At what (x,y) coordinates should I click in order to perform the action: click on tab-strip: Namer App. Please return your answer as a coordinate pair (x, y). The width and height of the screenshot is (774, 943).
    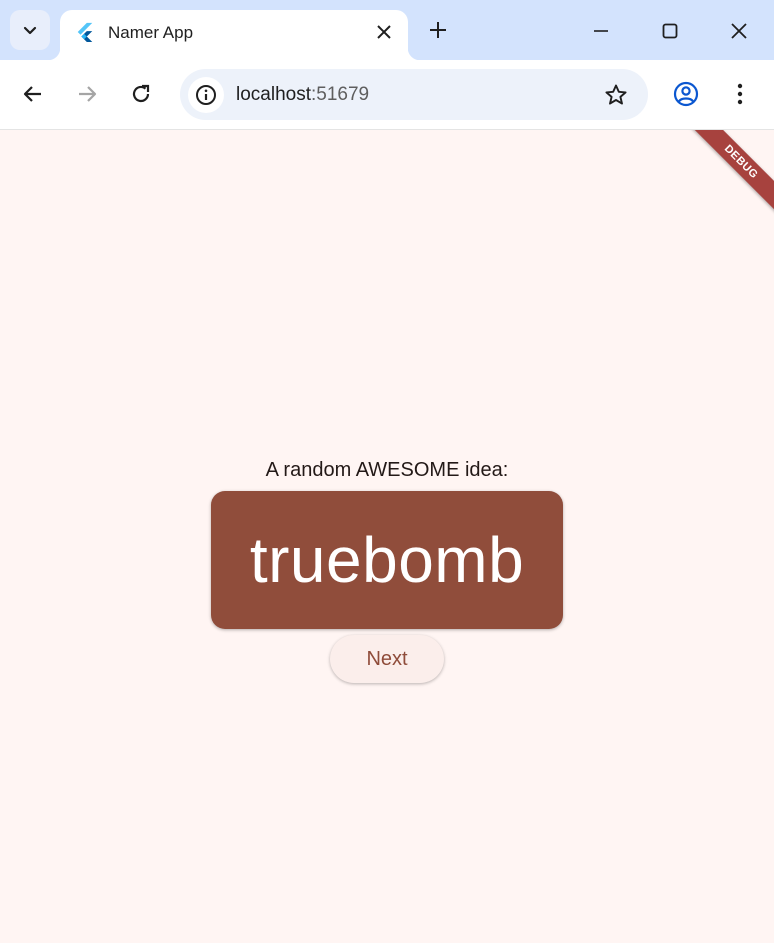
    Looking at the image, I should click on (387, 30).